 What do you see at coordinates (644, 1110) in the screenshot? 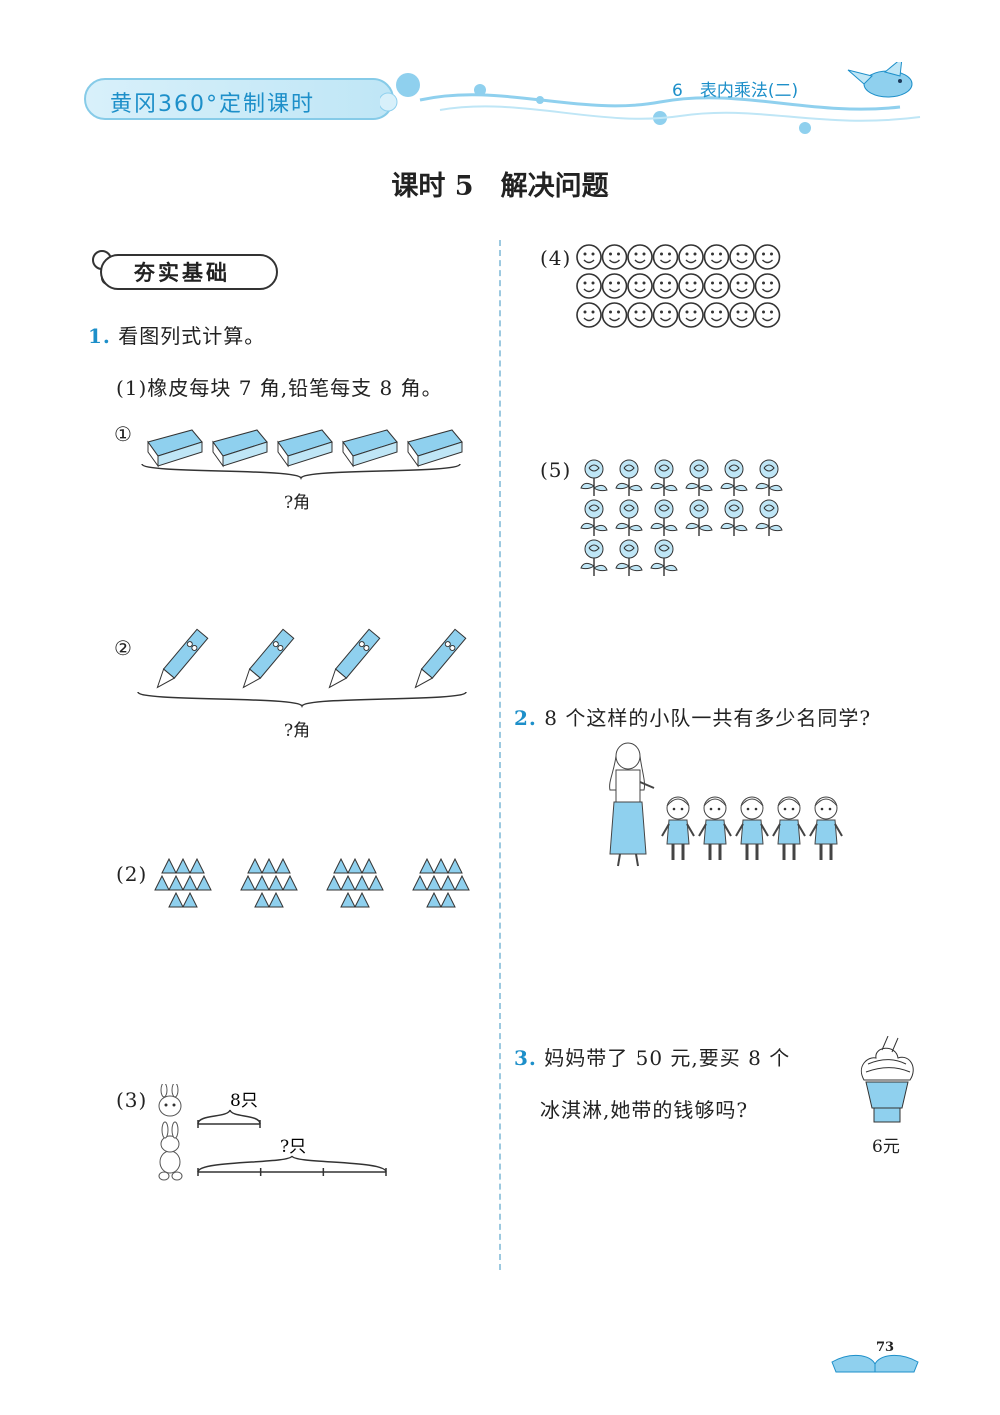
I see `question-line2: 冰淇淋,她带的钱够吗?` at bounding box center [644, 1110].